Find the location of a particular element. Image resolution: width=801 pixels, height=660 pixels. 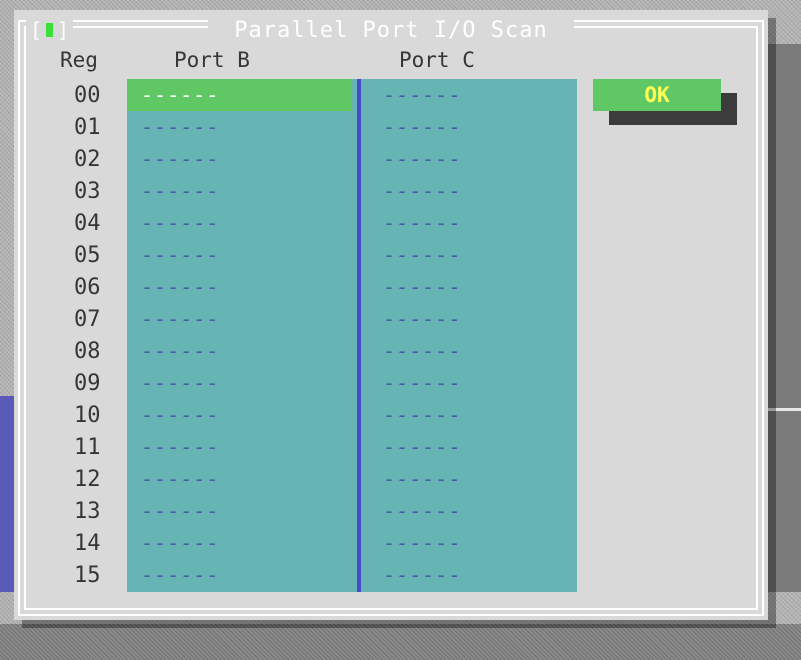

dialog-title: Parallel Port I/O Scan is located at coordinates (391, 30).